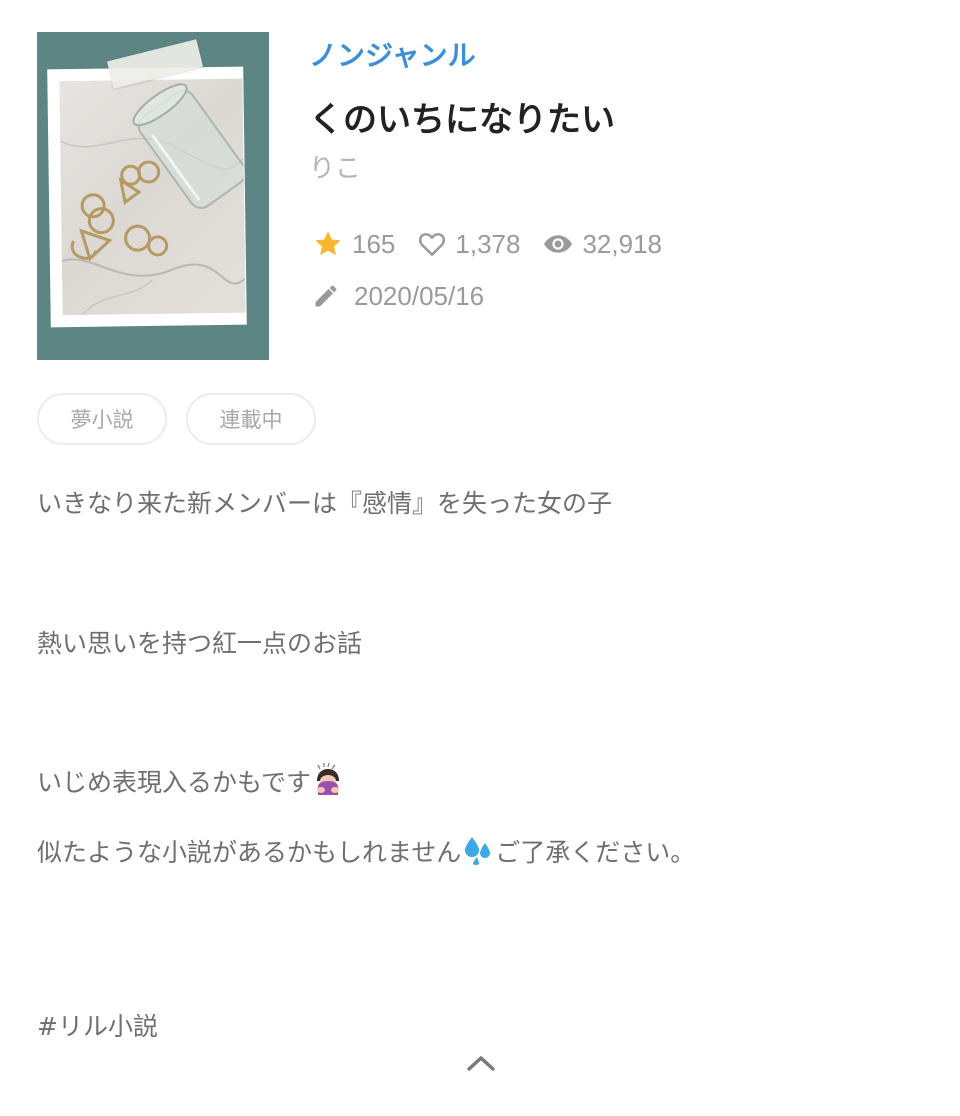 The height and width of the screenshot is (1116, 960). What do you see at coordinates (488, 243) in the screenshot?
I see `like-count: 1,378` at bounding box center [488, 243].